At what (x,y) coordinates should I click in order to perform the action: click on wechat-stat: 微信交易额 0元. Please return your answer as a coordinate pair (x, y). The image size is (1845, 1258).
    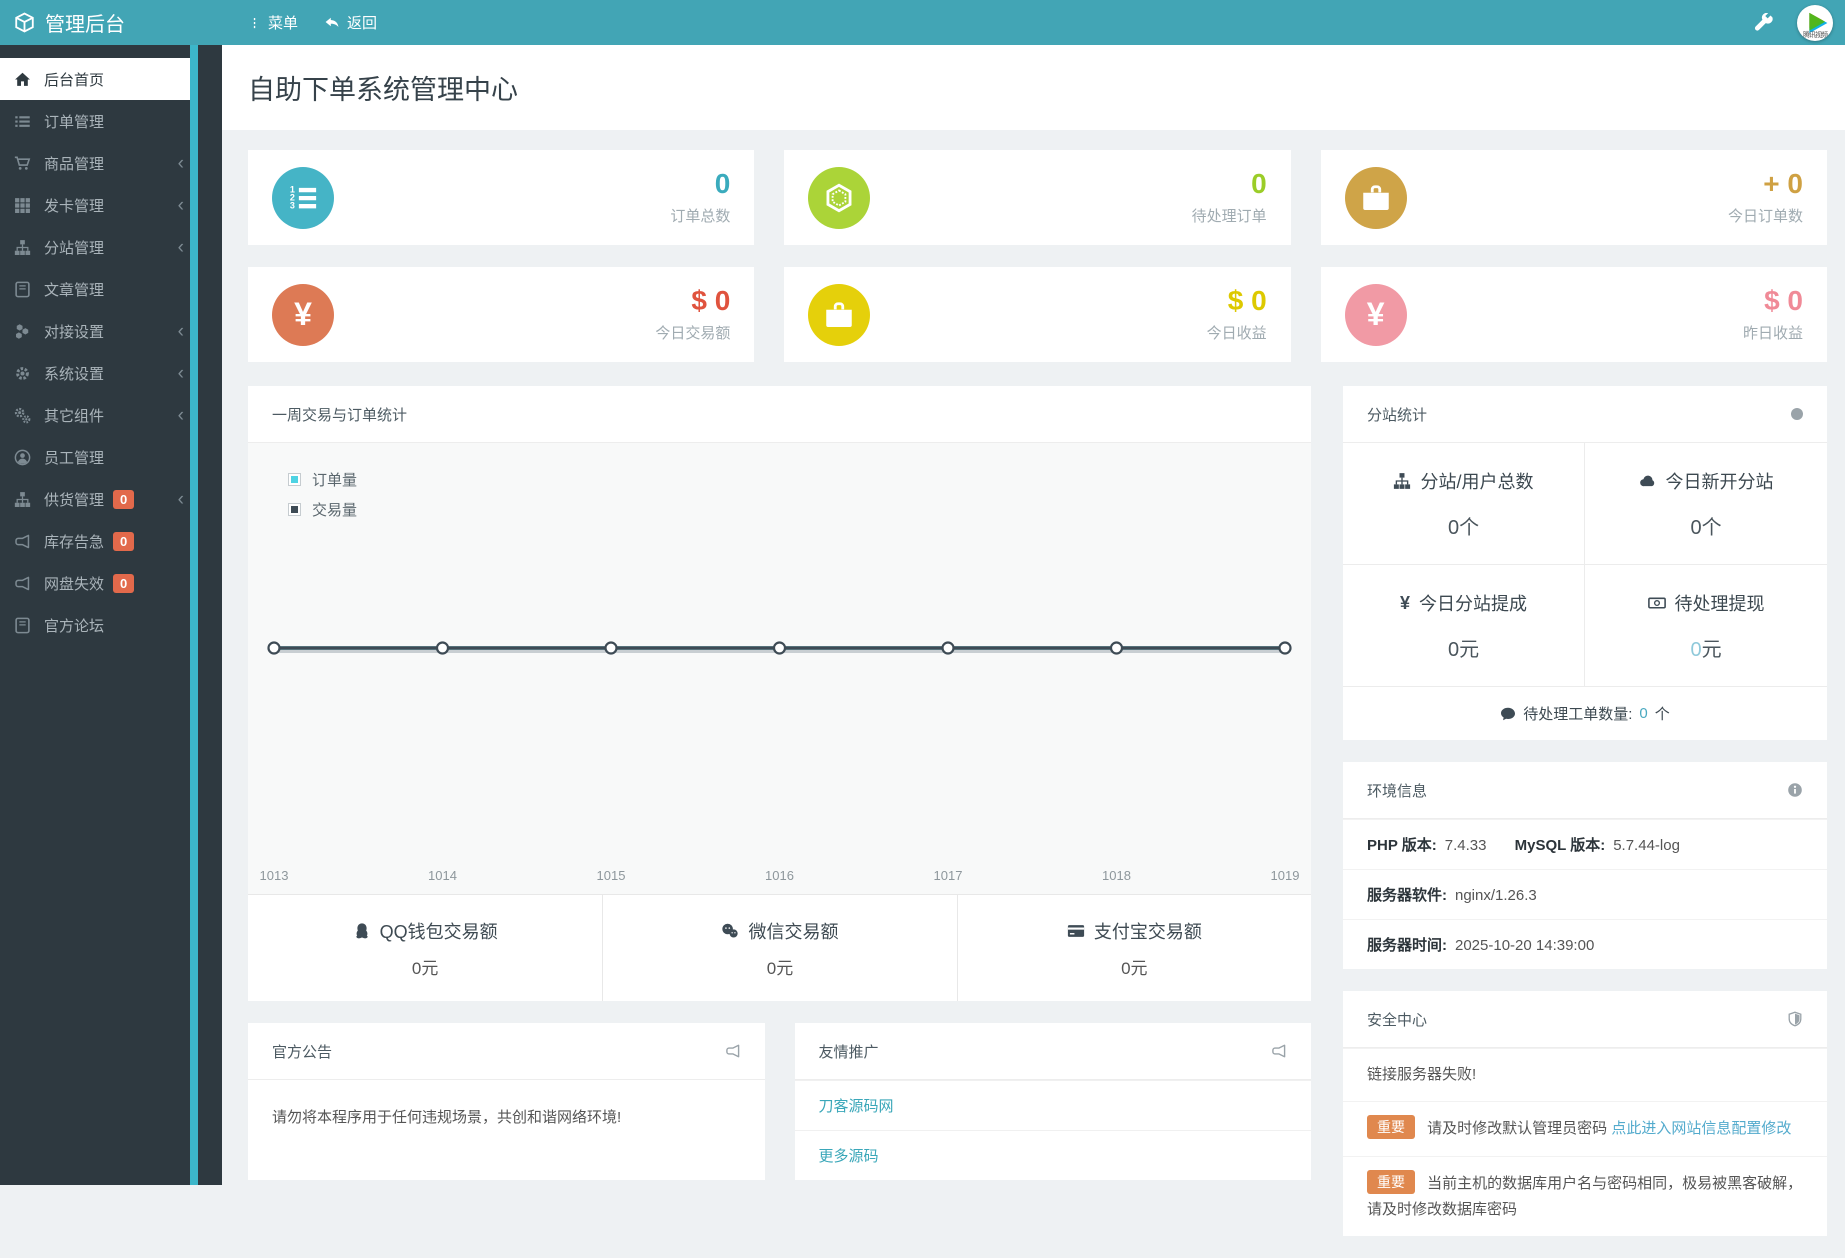
    Looking at the image, I should click on (779, 948).